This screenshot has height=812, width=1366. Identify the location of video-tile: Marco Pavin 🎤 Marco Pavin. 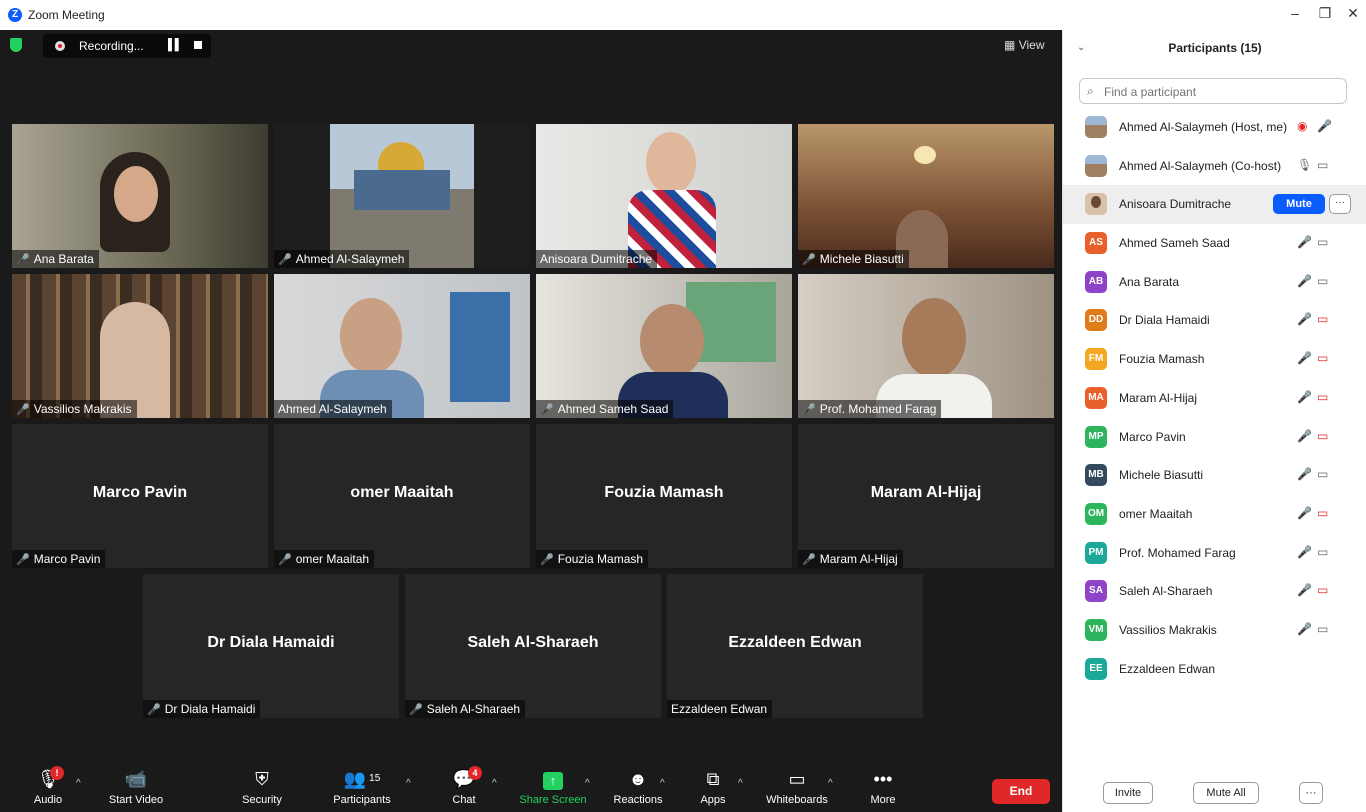
(140, 496).